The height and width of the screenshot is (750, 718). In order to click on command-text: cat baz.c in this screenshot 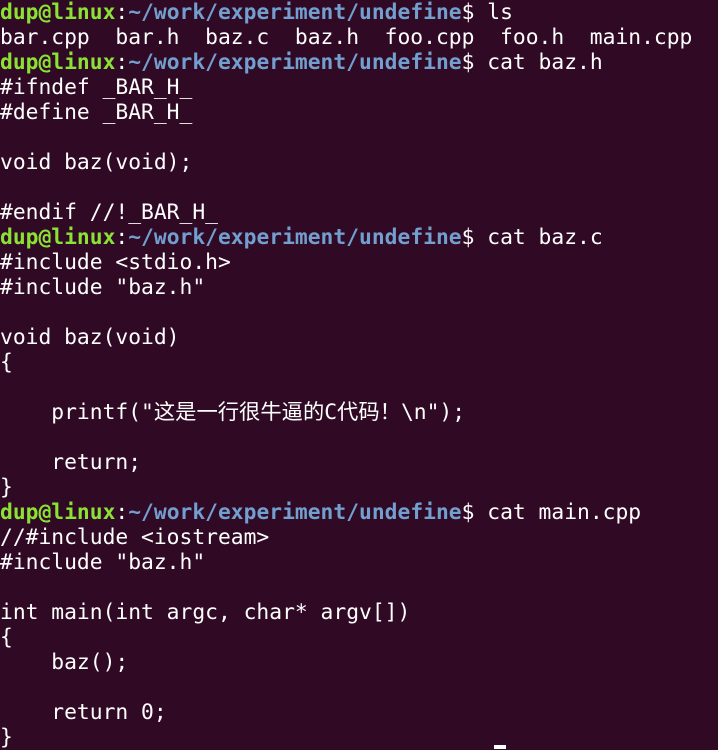, I will do `click(538, 237)`.